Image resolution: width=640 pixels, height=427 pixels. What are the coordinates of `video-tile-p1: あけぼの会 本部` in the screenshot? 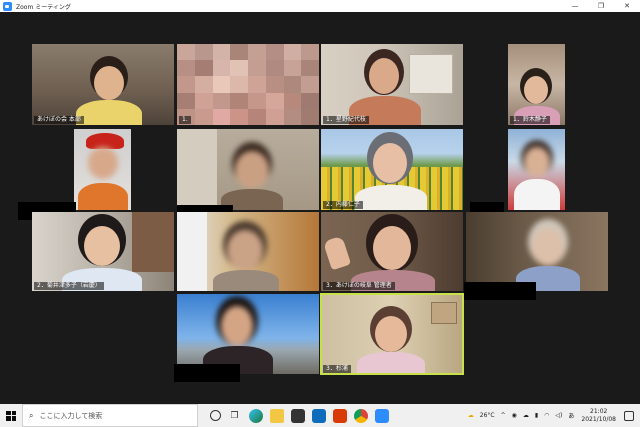 It's located at (103, 84).